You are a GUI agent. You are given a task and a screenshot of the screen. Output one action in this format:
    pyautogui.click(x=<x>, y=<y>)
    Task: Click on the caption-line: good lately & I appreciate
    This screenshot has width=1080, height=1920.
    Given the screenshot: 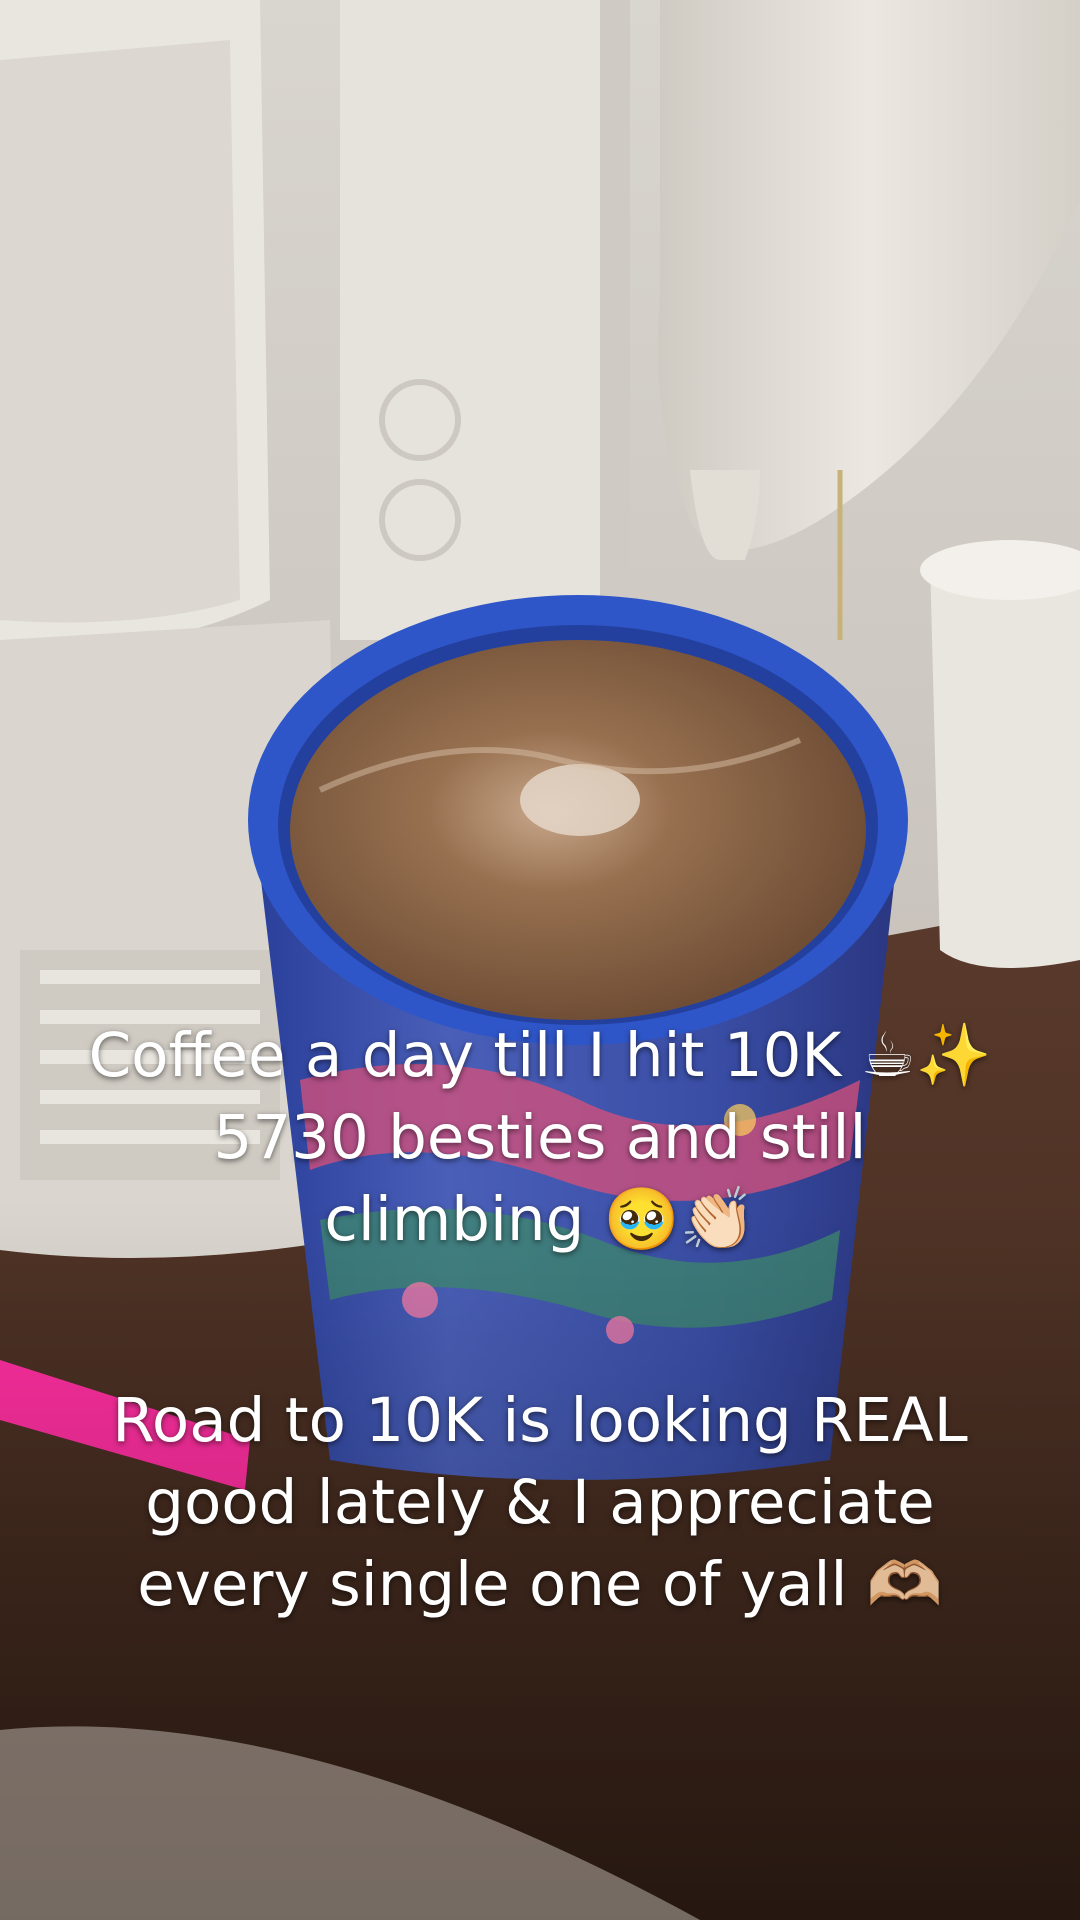 What is the action you would take?
    pyautogui.click(x=540, y=1502)
    